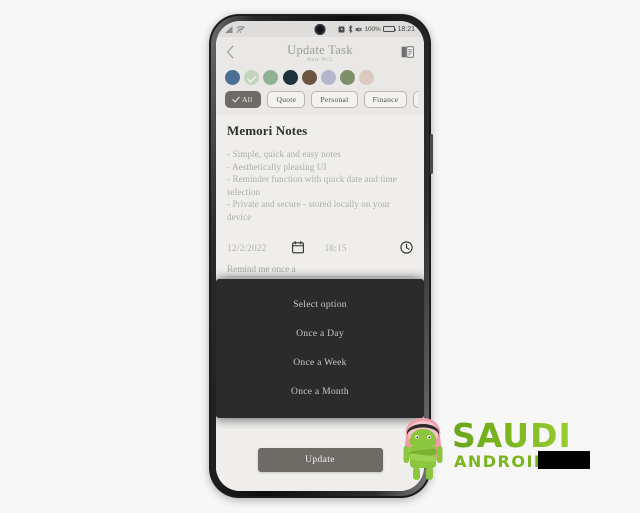 The width and height of the screenshot is (640, 513). Describe the element at coordinates (423, 449) in the screenshot. I see `android-mascot-keffiyeh-icon` at that location.